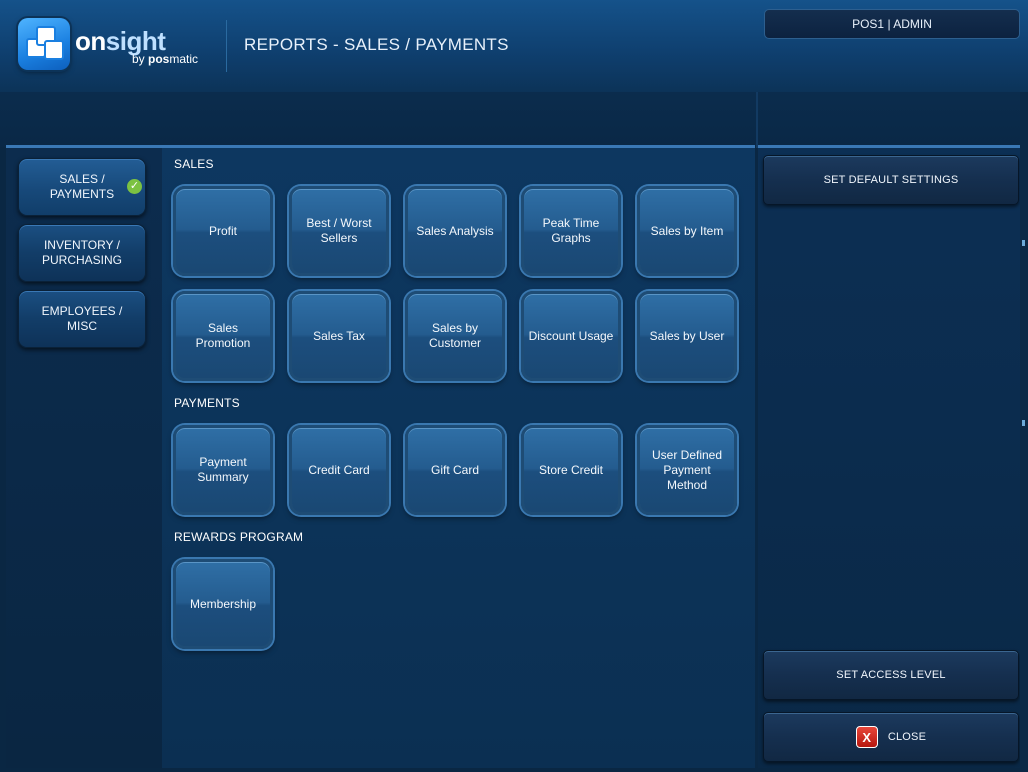 This screenshot has width=1028, height=772. What do you see at coordinates (757, 120) in the screenshot?
I see `band-separator` at bounding box center [757, 120].